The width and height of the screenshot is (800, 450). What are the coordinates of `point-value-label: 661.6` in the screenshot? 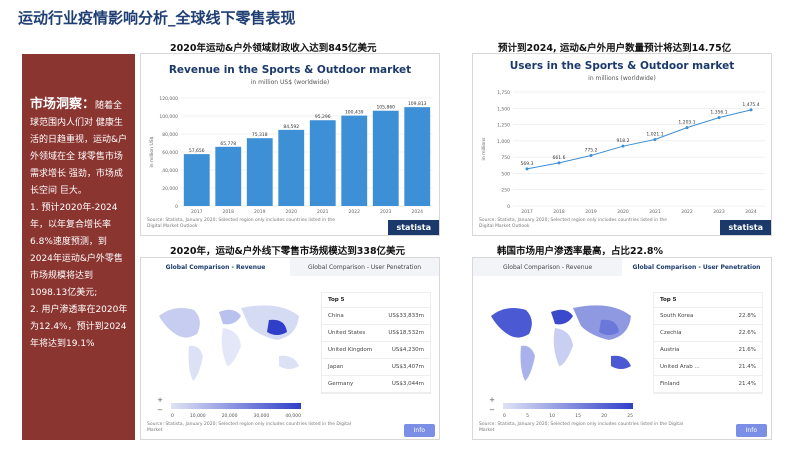 It's located at (559, 158).